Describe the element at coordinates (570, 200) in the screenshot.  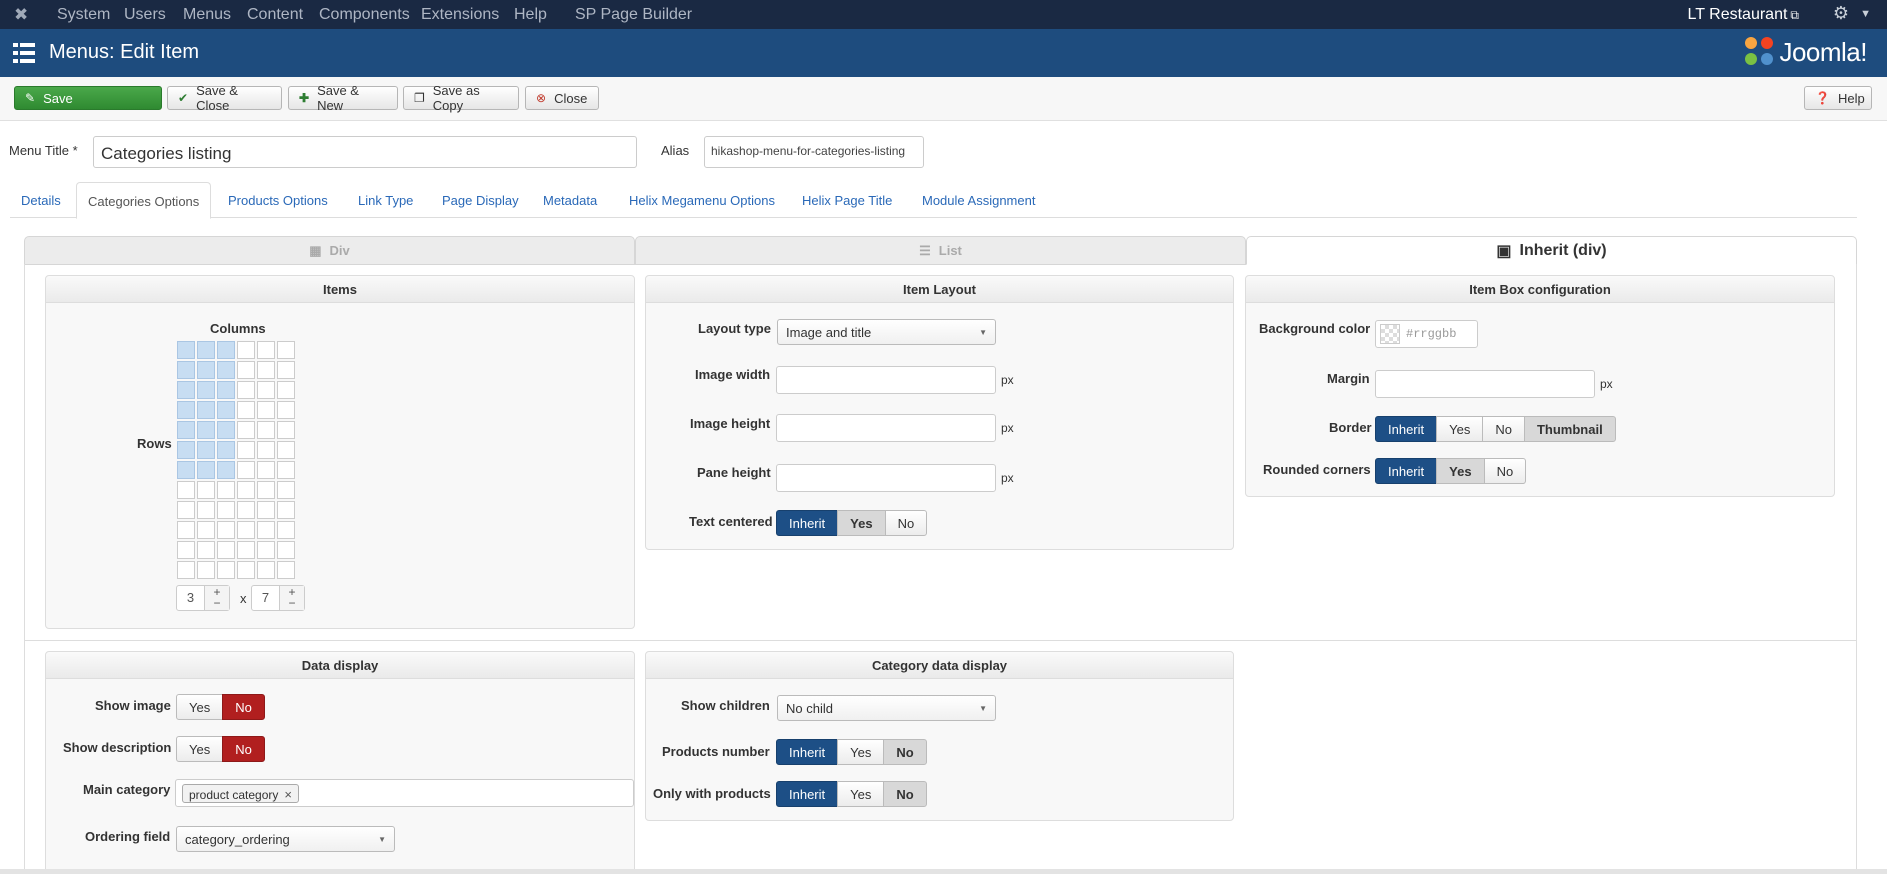
I see `tab-metadata: Metadata` at that location.